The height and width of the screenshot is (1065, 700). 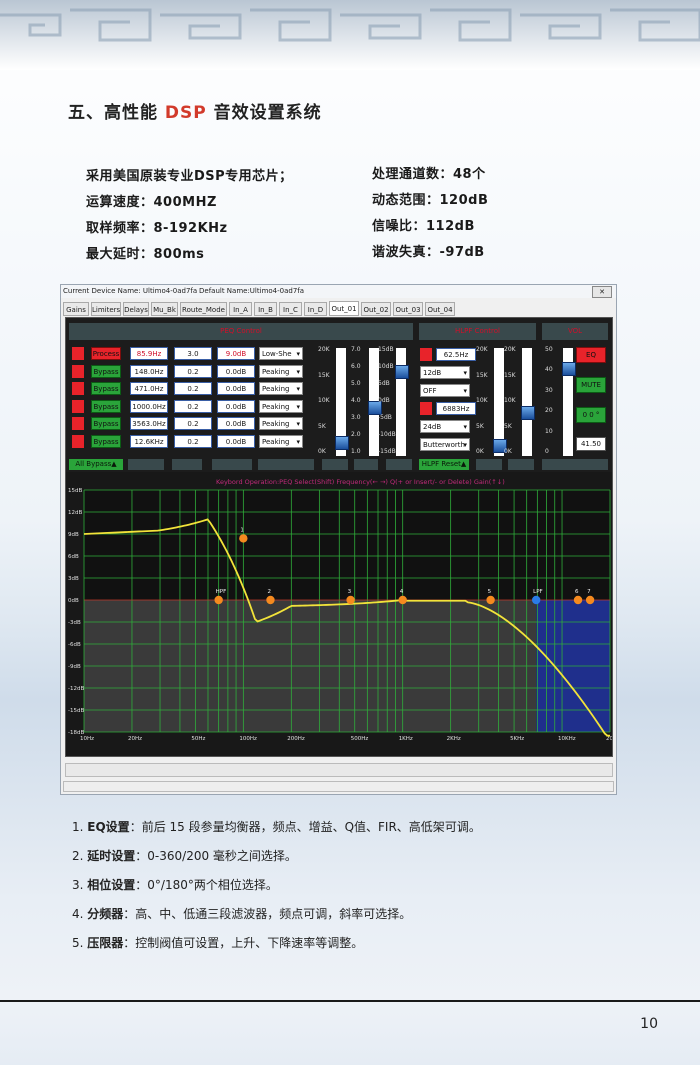 I want to click on feature-title: 相位设置, so click(x=111, y=885).